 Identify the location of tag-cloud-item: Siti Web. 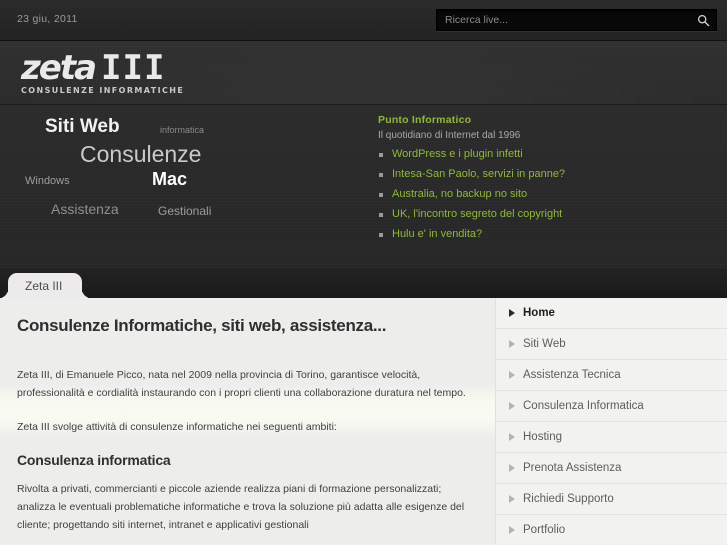
(82, 127).